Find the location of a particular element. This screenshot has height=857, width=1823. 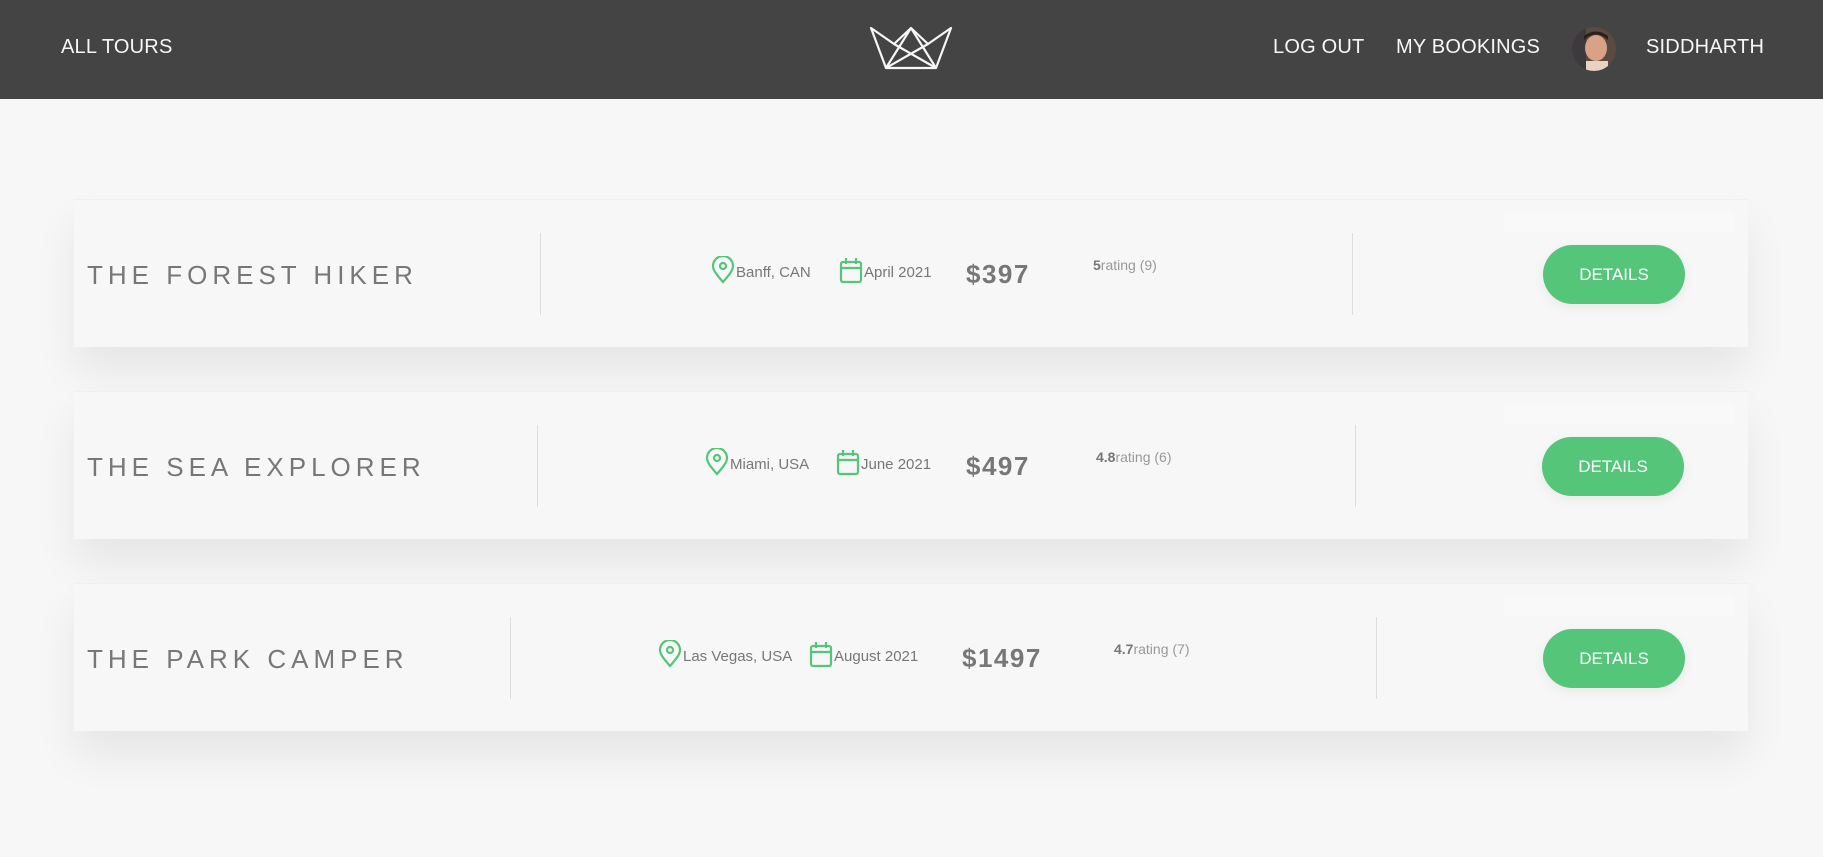

tour-price: $1497 is located at coordinates (1002, 658).